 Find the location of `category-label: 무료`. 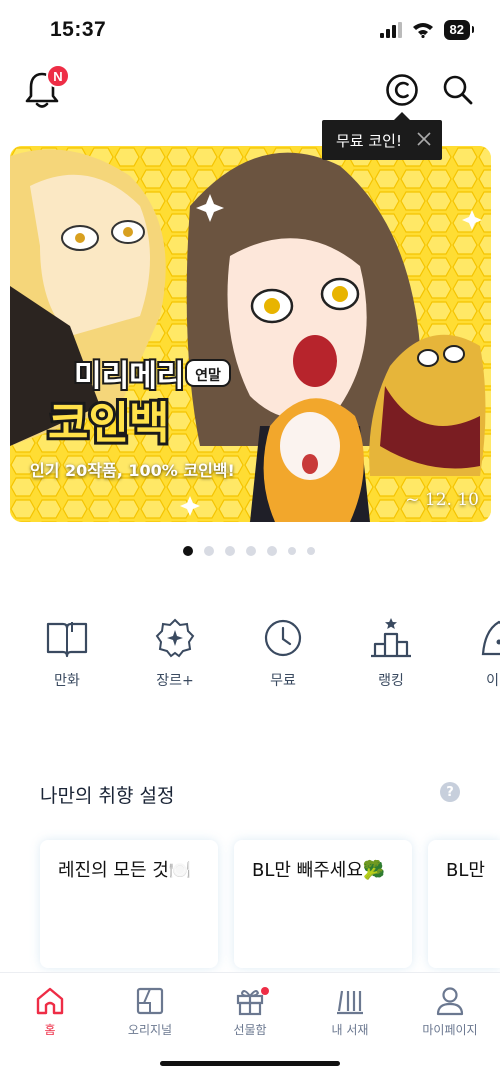

category-label: 무료 is located at coordinates (283, 681).